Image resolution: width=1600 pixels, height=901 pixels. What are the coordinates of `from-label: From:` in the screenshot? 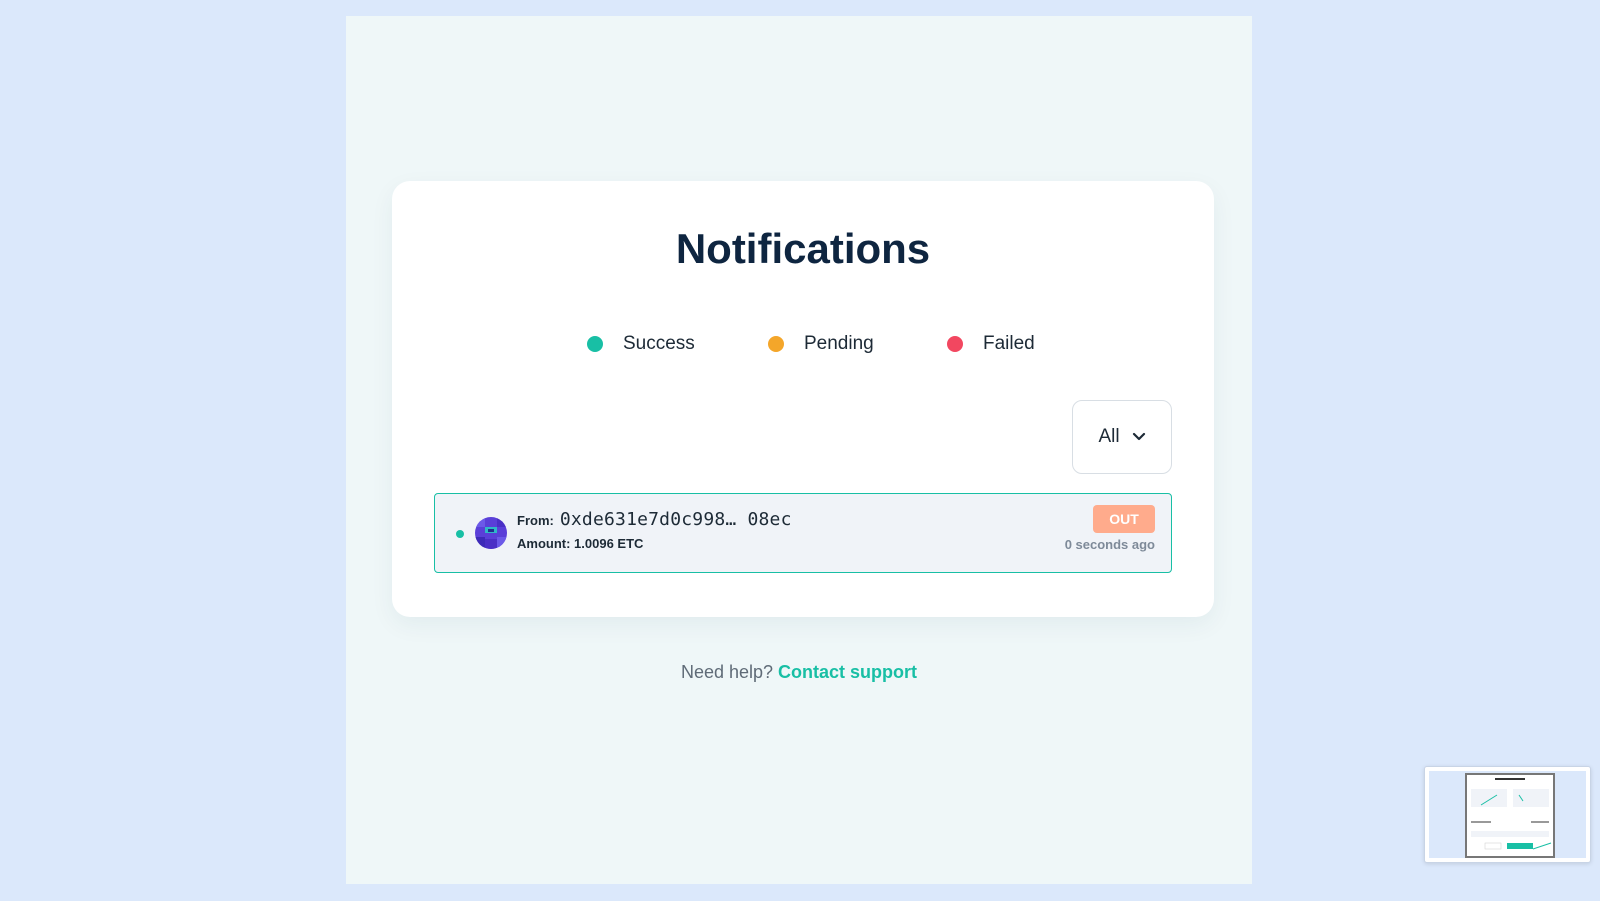 It's located at (535, 520).